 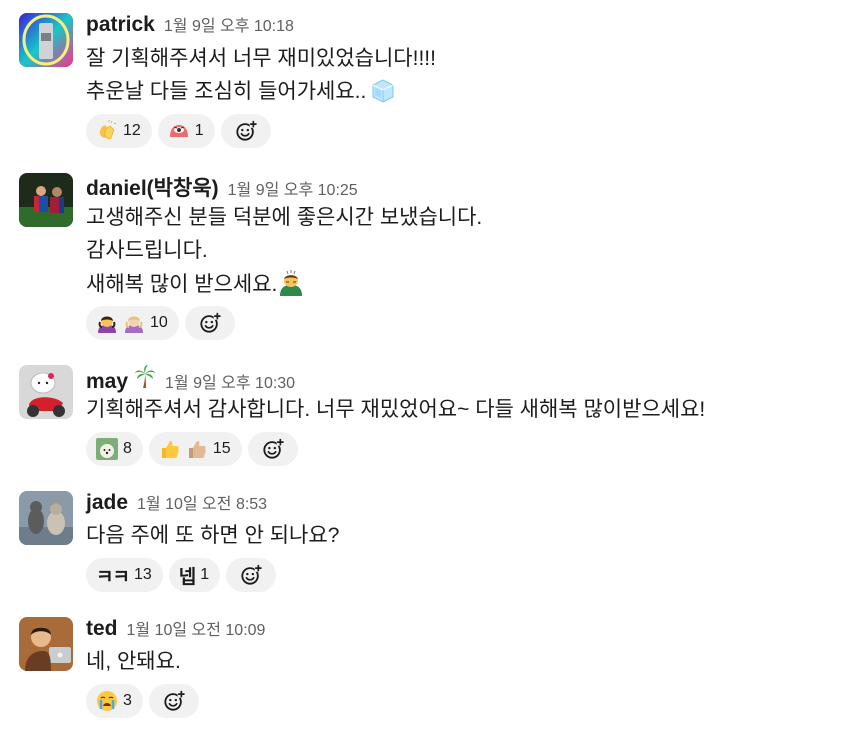 What do you see at coordinates (113, 576) in the screenshot?
I see `reaction-emoji-label: ㅋㅋ` at bounding box center [113, 576].